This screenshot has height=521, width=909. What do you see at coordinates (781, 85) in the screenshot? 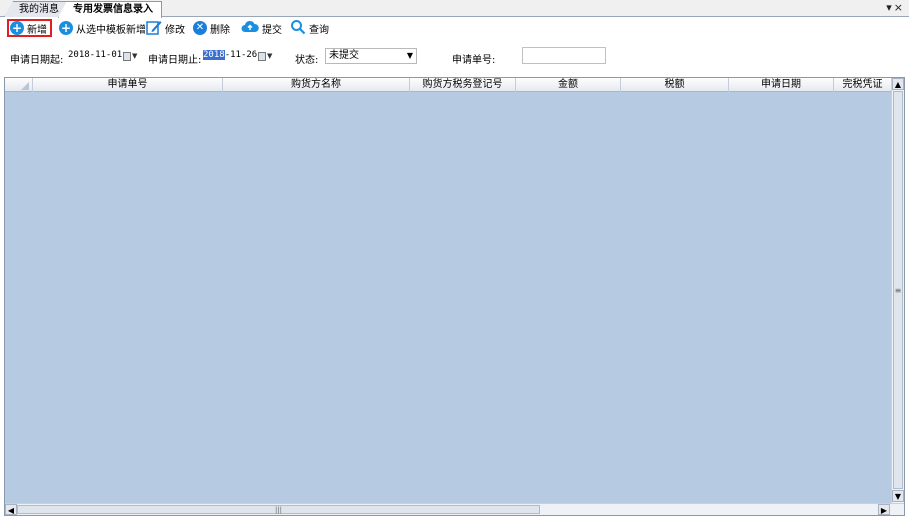
I see `column-header-application-date: 申请日期` at bounding box center [781, 85].